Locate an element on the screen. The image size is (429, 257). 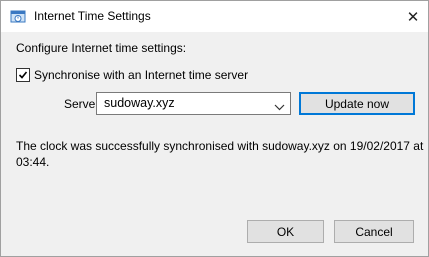
sync-checkbox-label: Synchronise with an Internet time server is located at coordinates (141, 75).